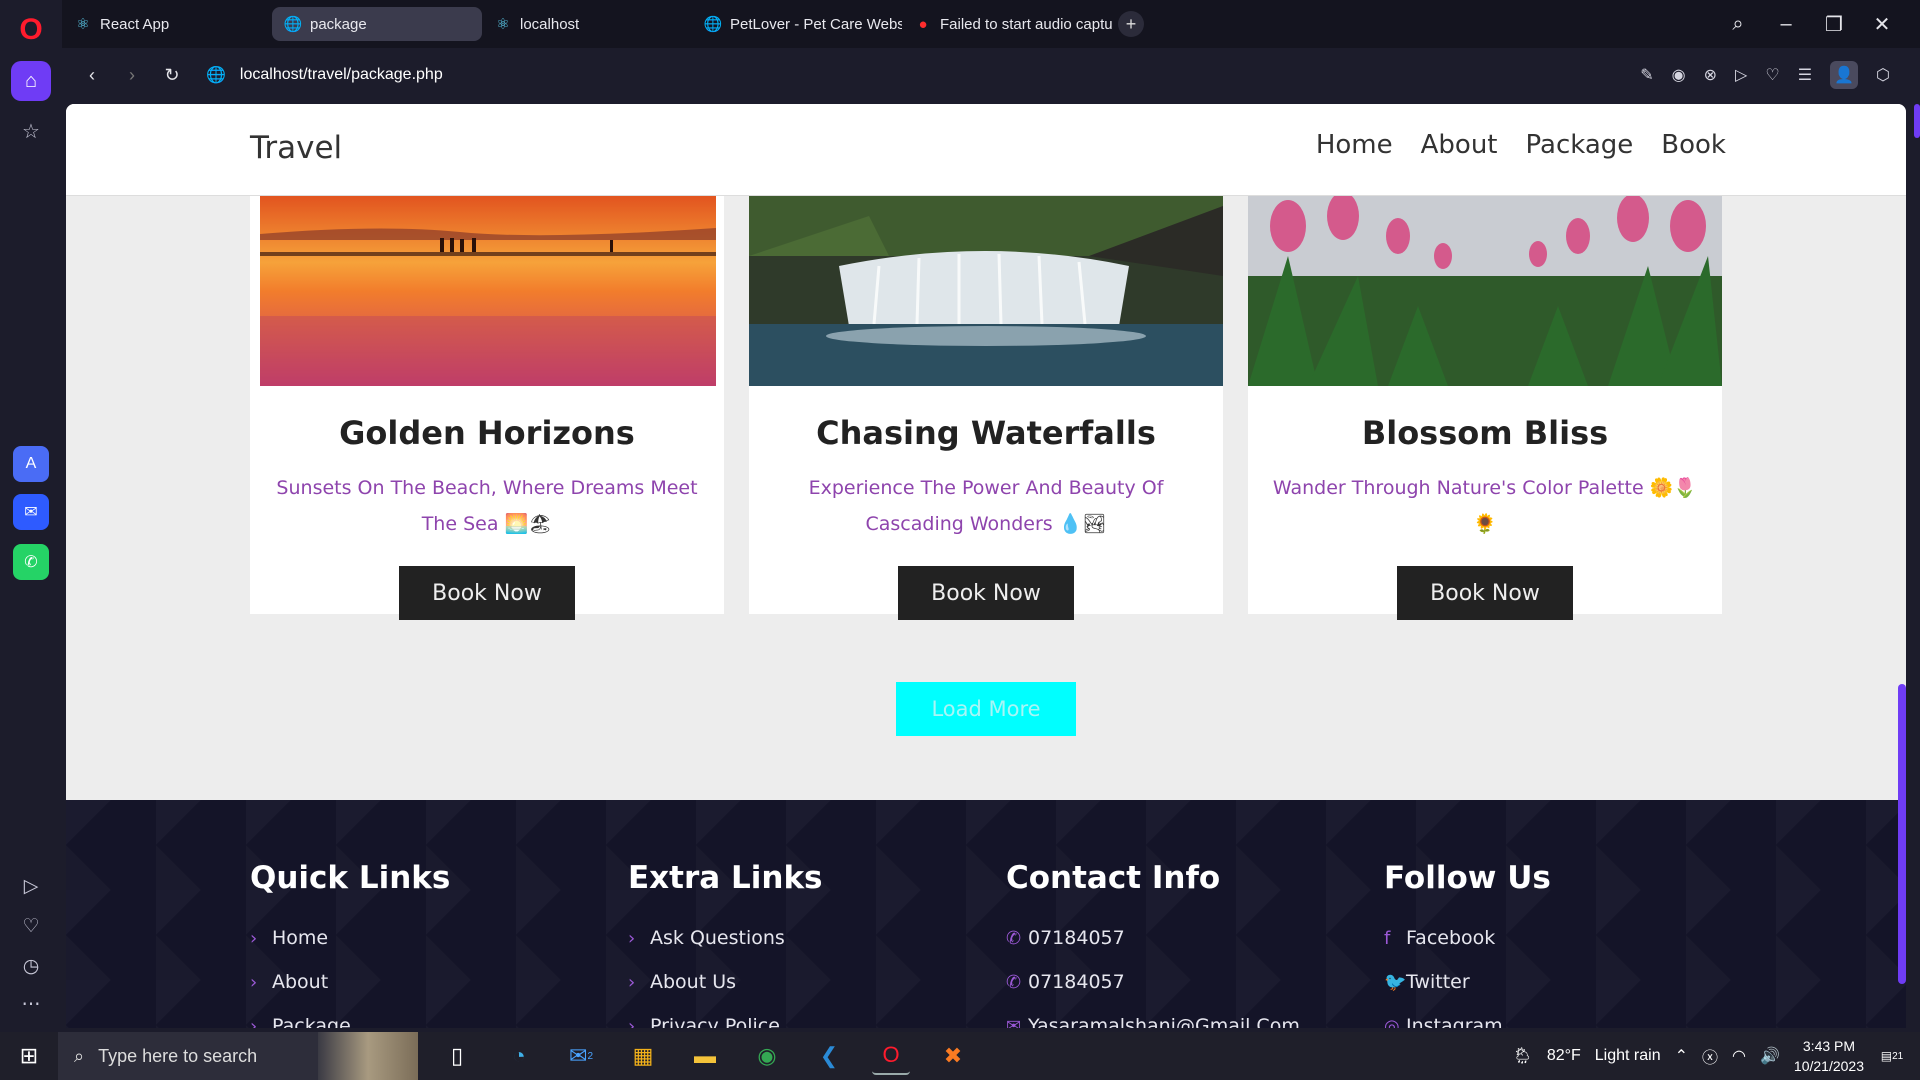 This screenshot has height=1080, width=1920. What do you see at coordinates (488, 291) in the screenshot?
I see `sunset-image` at bounding box center [488, 291].